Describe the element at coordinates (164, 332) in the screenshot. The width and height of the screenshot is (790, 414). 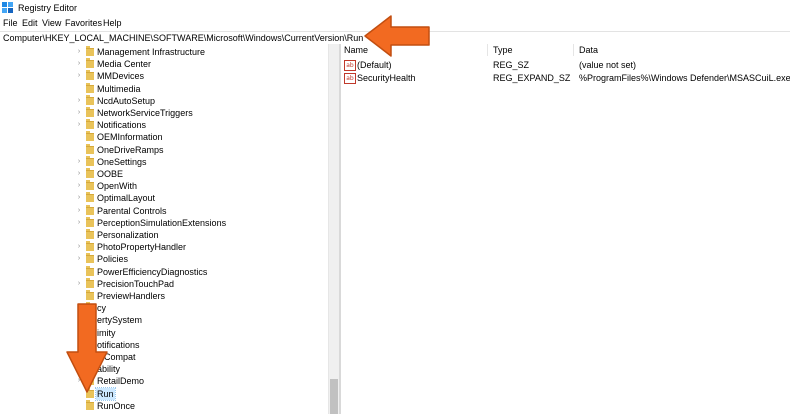
I see `tree-item: › imity` at that location.